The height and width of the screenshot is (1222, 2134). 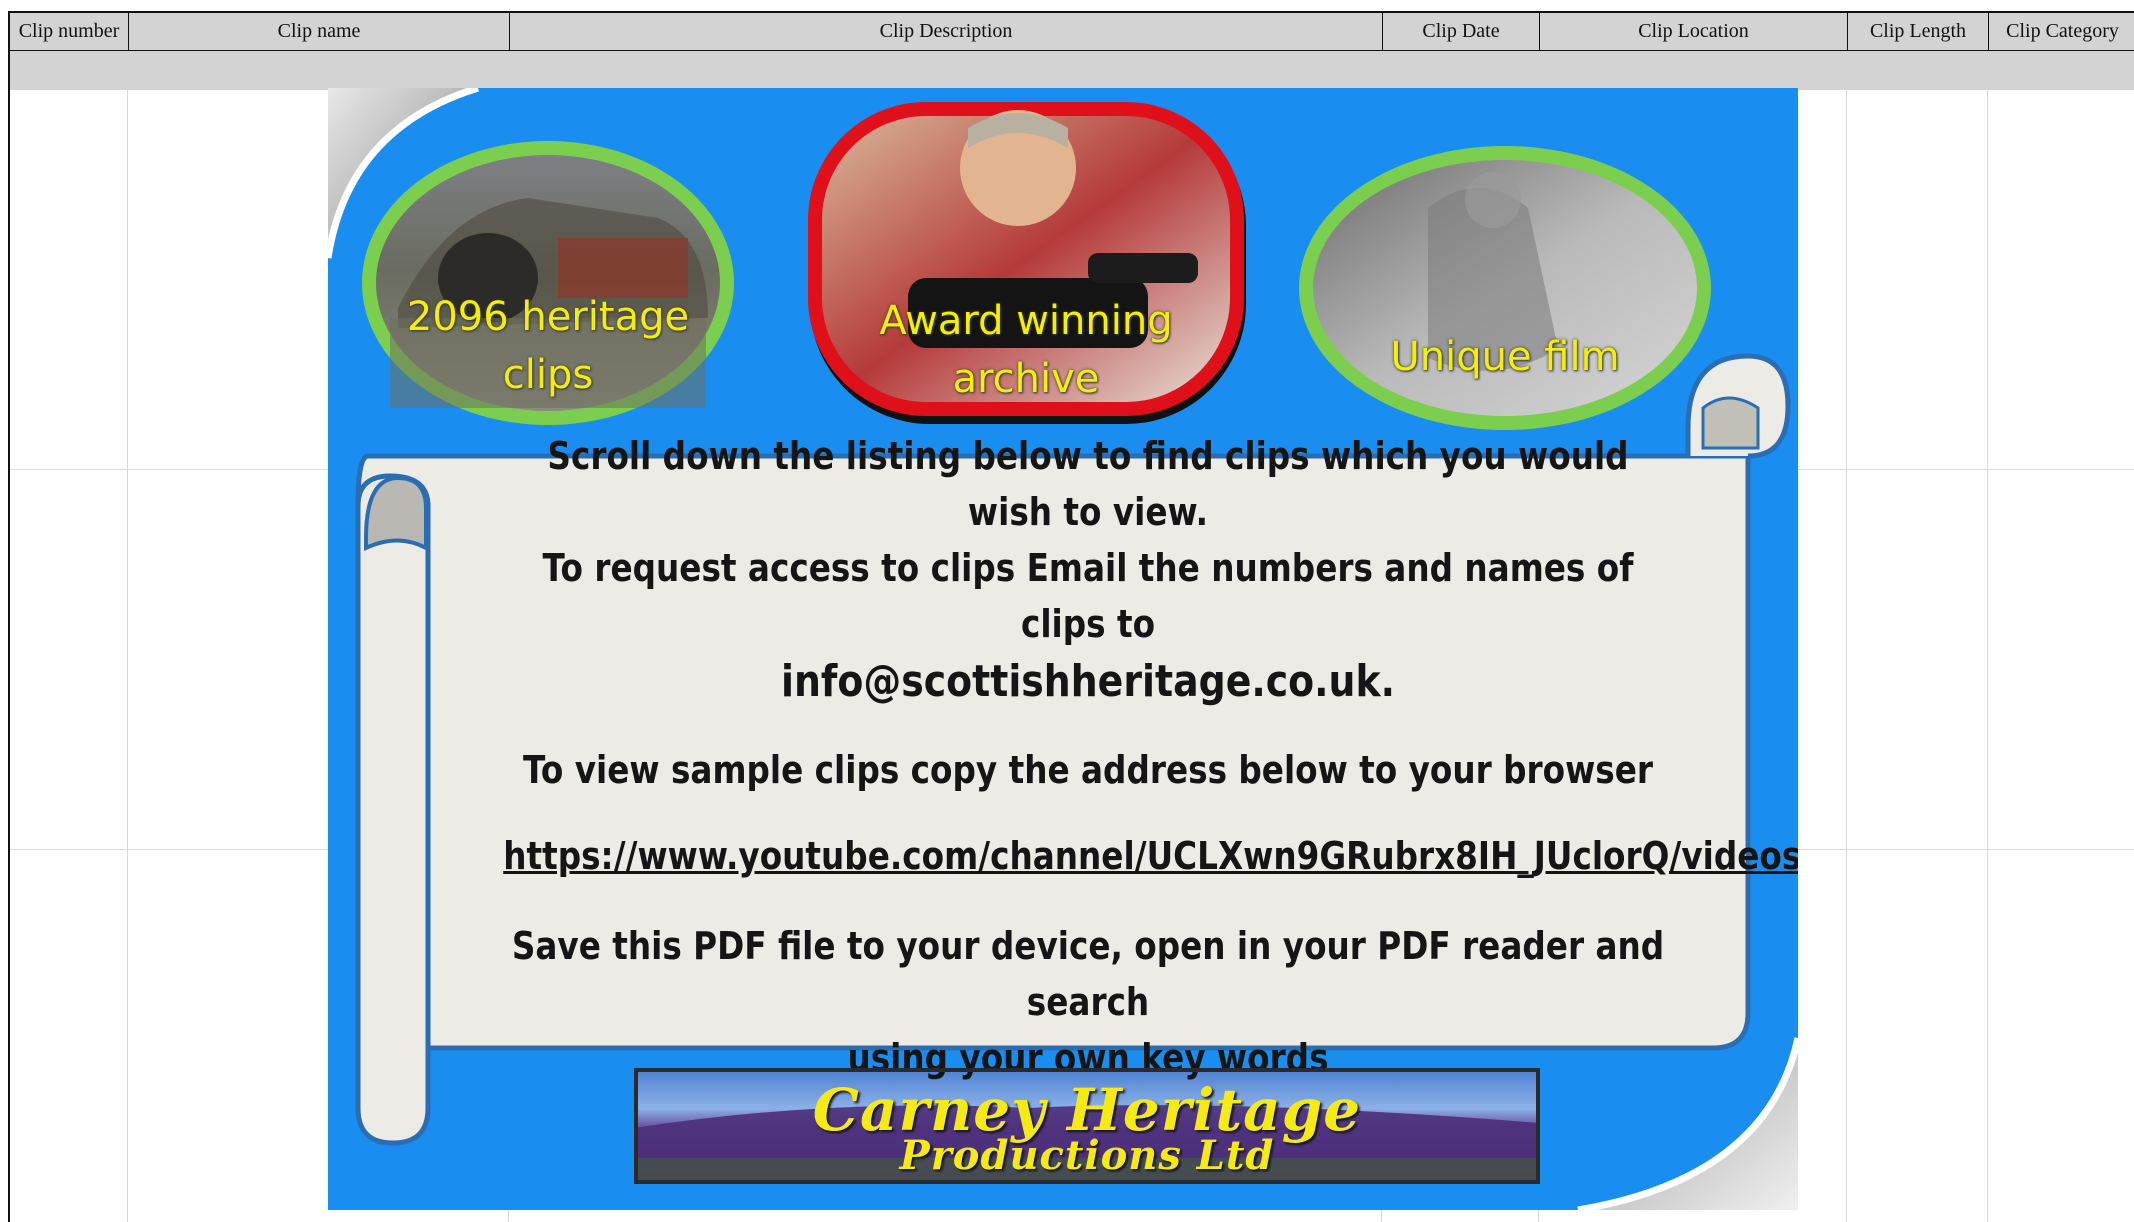 I want to click on column-header-clip-name: Clip name, so click(x=319, y=32).